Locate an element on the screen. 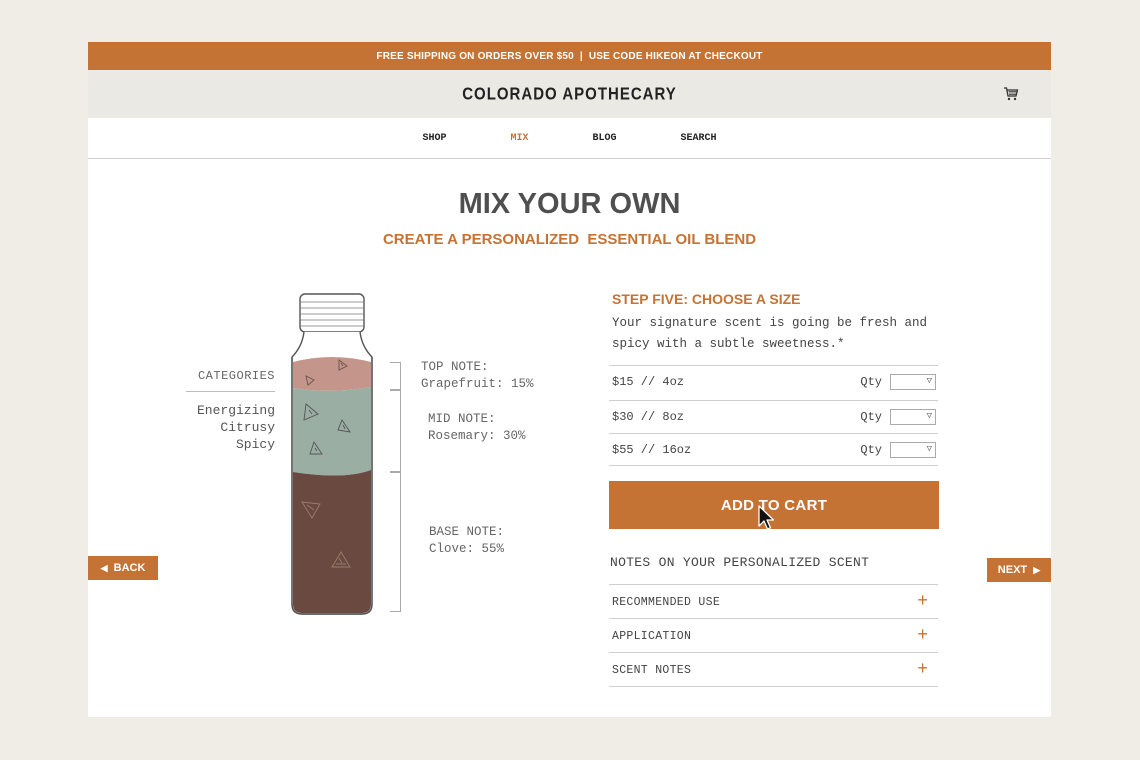 Image resolution: width=1140 pixels, height=760 pixels. nav-shop: SHOP is located at coordinates (434, 138).